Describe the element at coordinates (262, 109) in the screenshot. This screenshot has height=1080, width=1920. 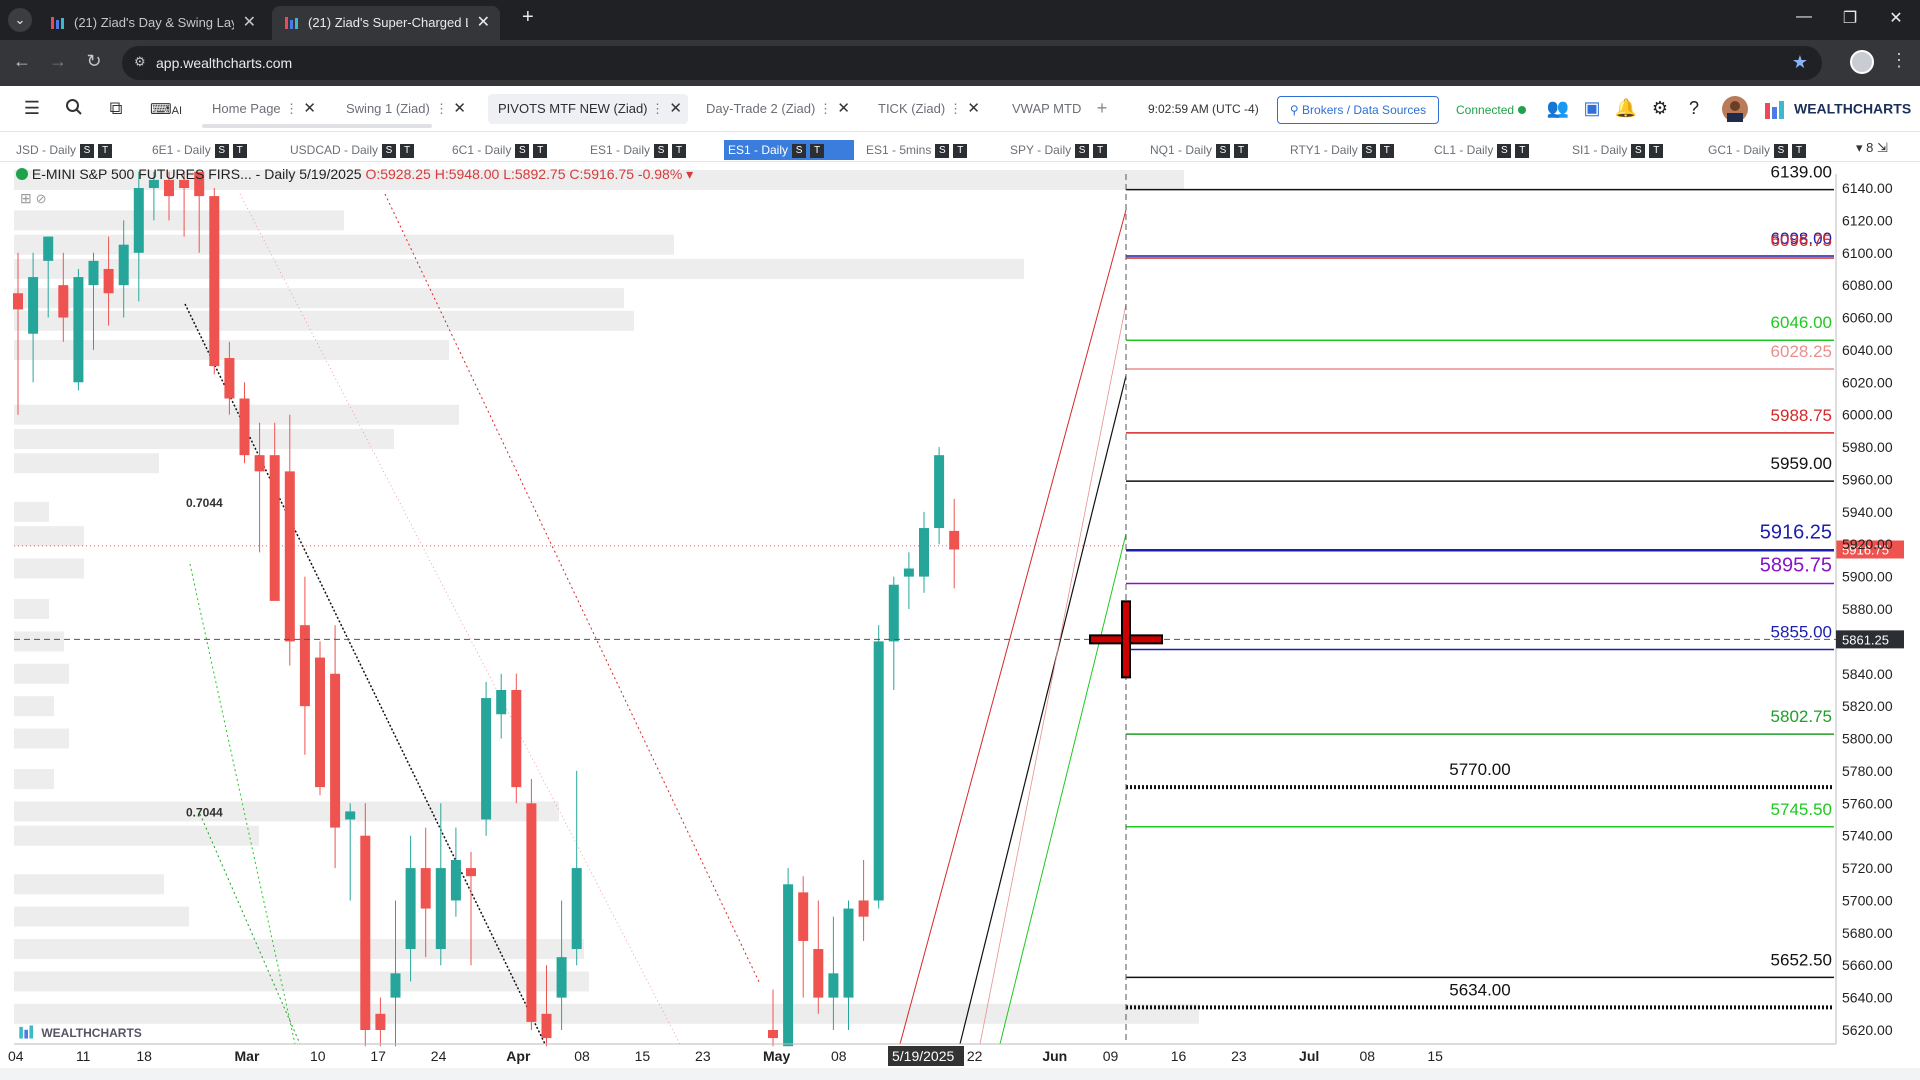
I see `tab-home-page: Home Page ⋮ ✕` at that location.